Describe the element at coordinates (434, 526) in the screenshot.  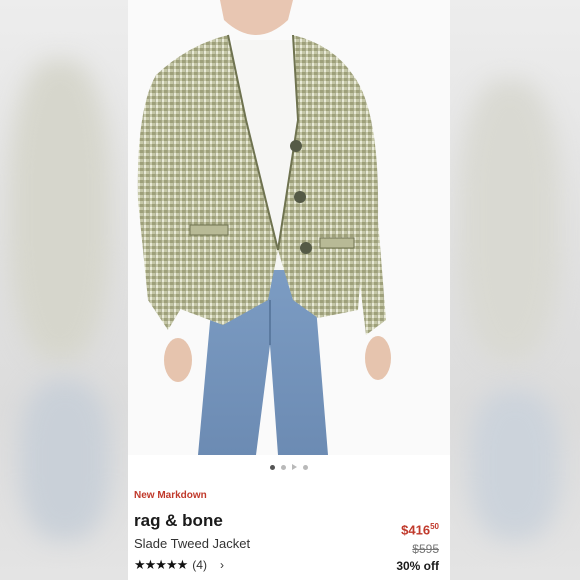
I see `sale-price-cents: 50` at that location.